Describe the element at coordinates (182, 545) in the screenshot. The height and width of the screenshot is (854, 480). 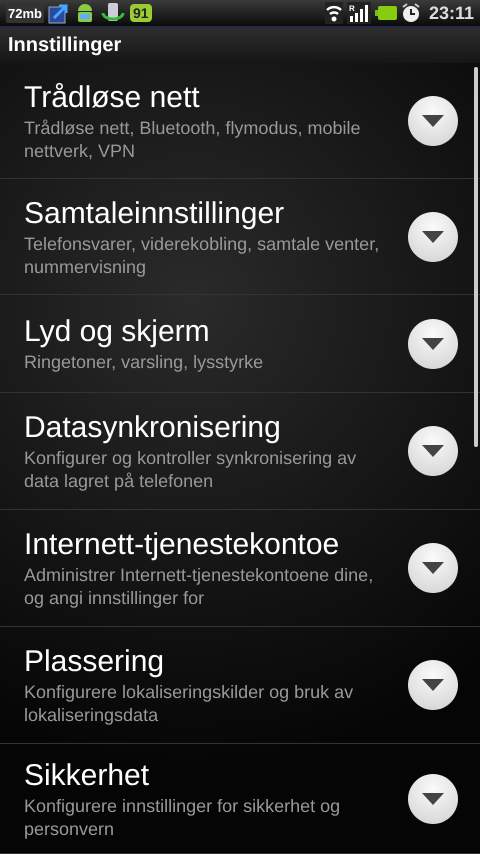
I see `item-title: Internett-tjenestekontoe` at that location.